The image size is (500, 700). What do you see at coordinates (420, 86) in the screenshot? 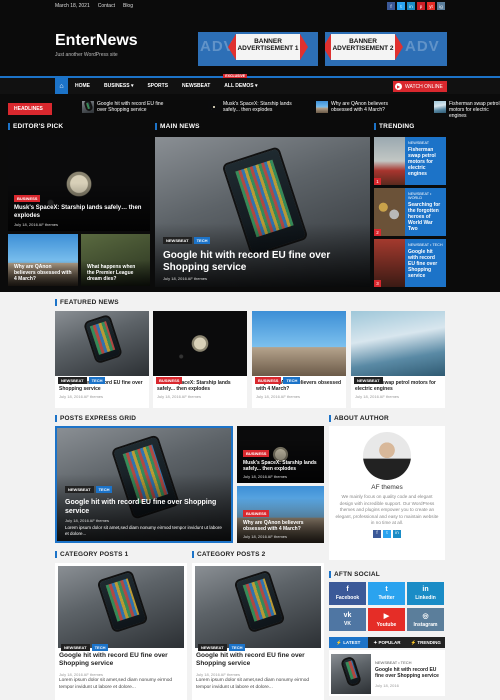
I see `watch-online-button: ▶ WATCH ONLINE` at bounding box center [420, 86].